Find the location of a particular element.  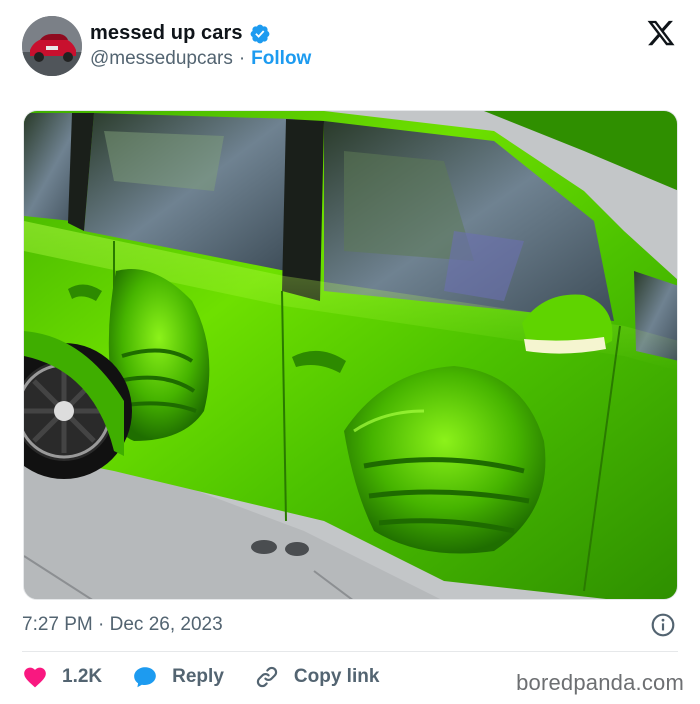

reply-button: Reply is located at coordinates (178, 677).